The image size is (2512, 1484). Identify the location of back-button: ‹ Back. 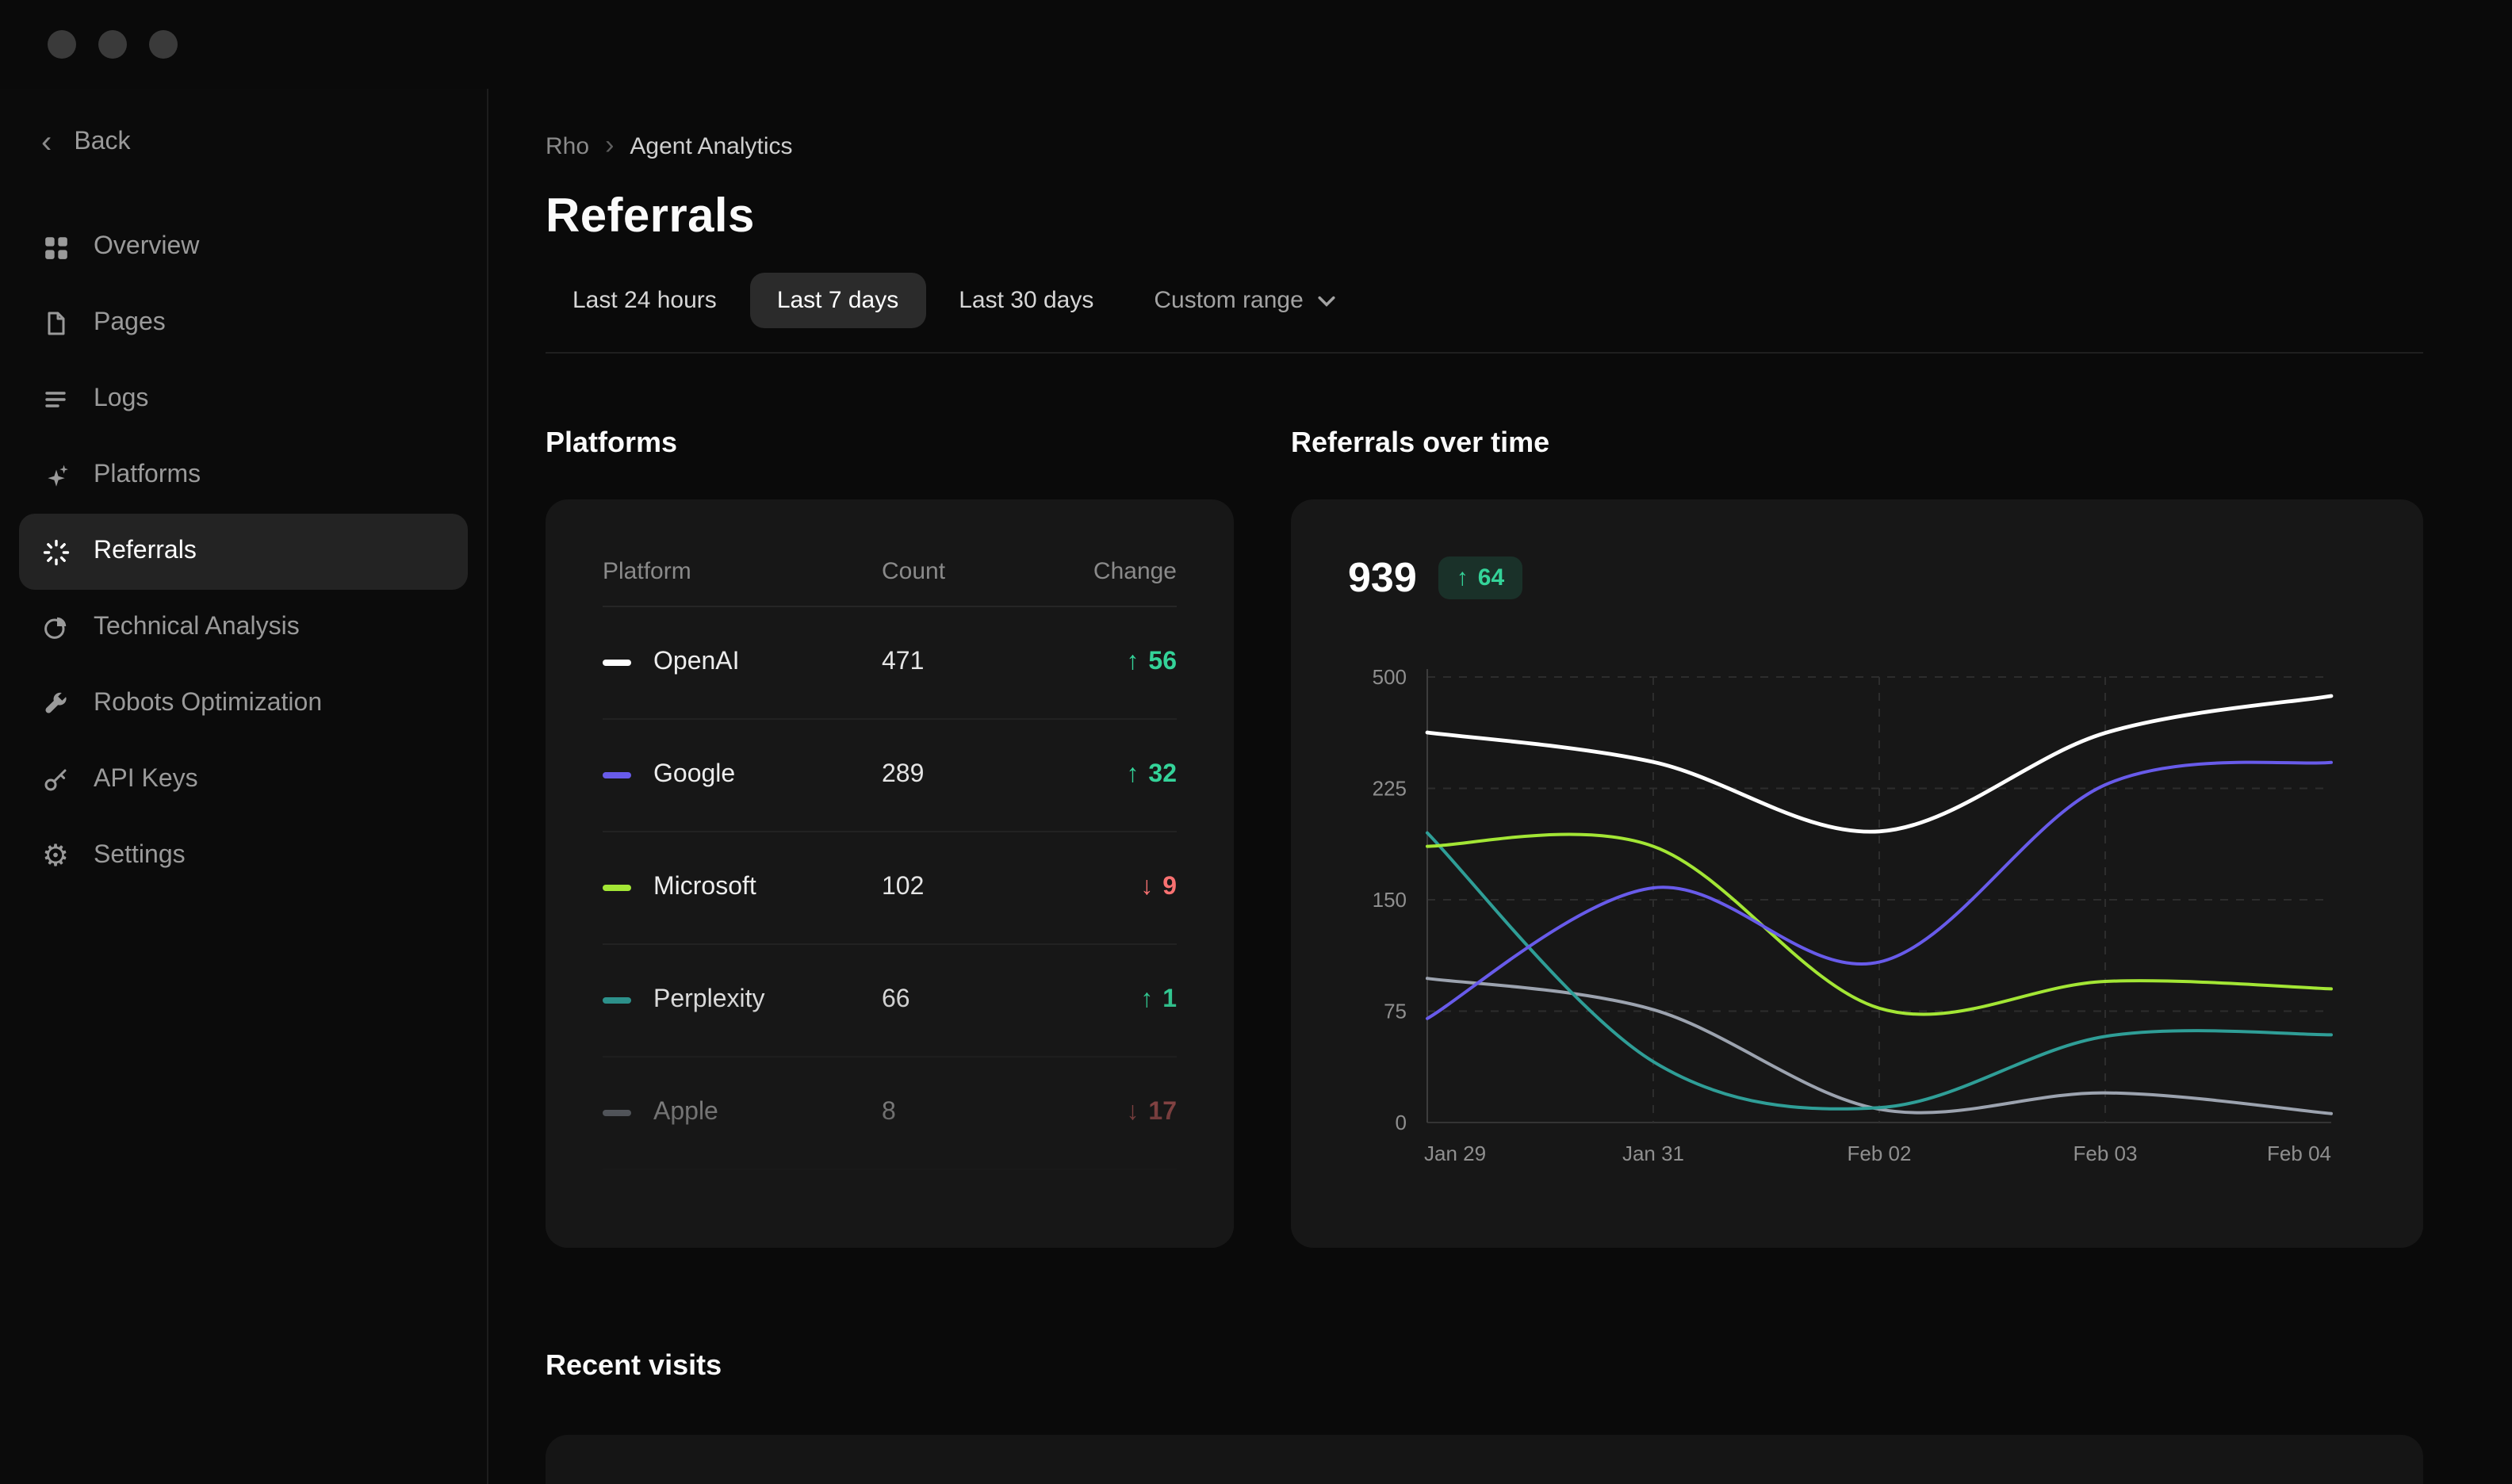
(243, 142).